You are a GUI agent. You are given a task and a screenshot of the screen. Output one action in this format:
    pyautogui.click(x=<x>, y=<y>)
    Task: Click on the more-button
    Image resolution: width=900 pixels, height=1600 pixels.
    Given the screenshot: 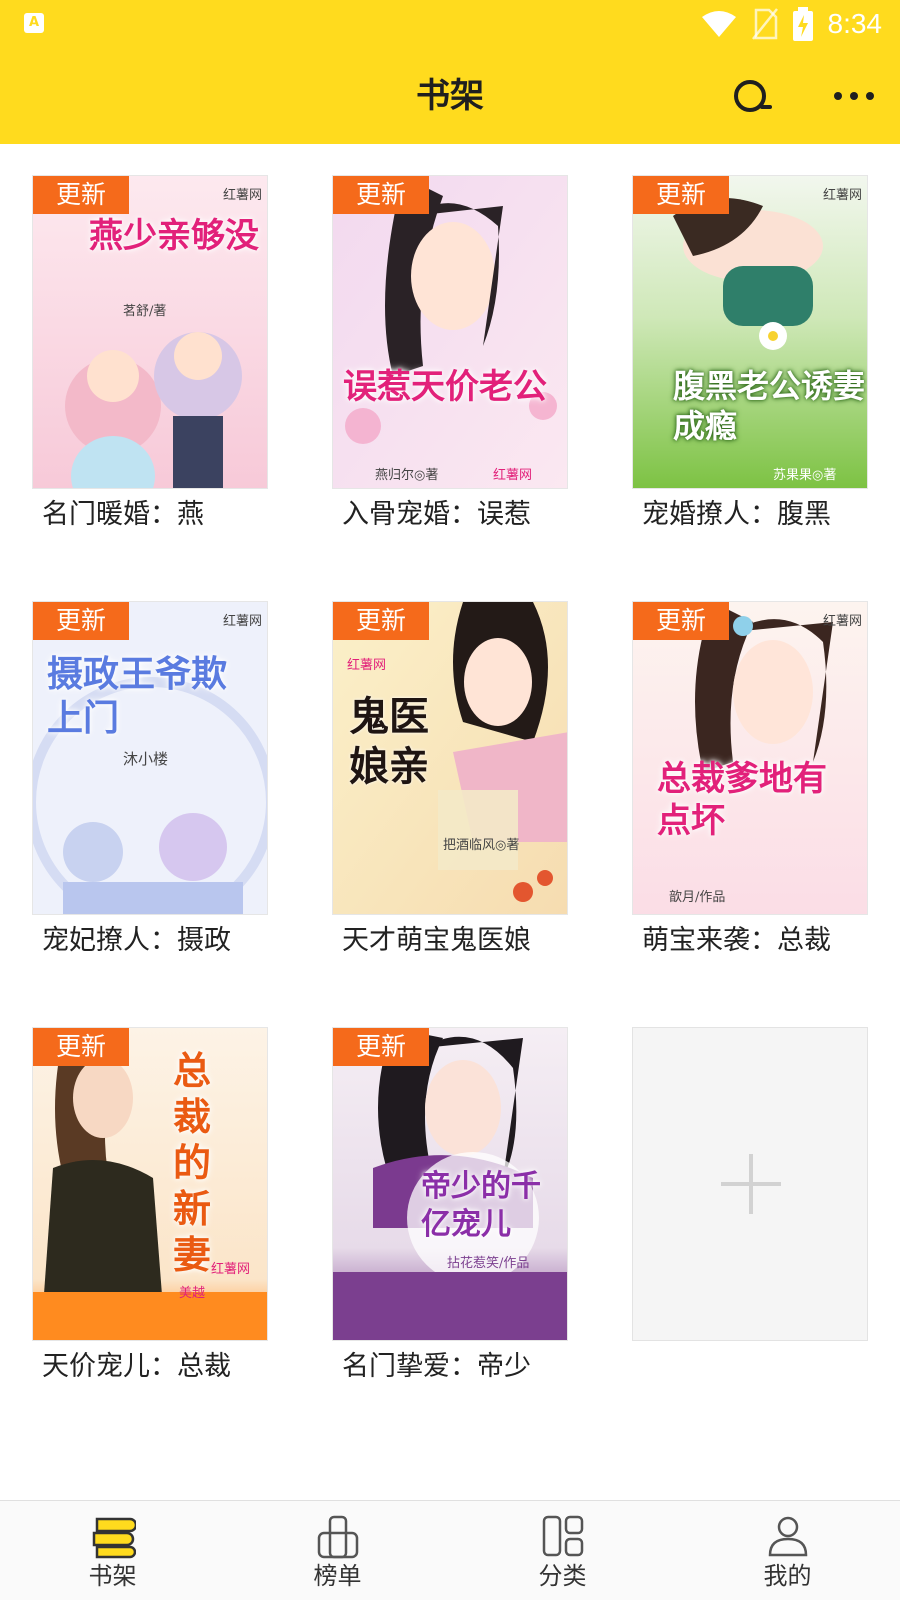 What is the action you would take?
    pyautogui.click(x=854, y=96)
    